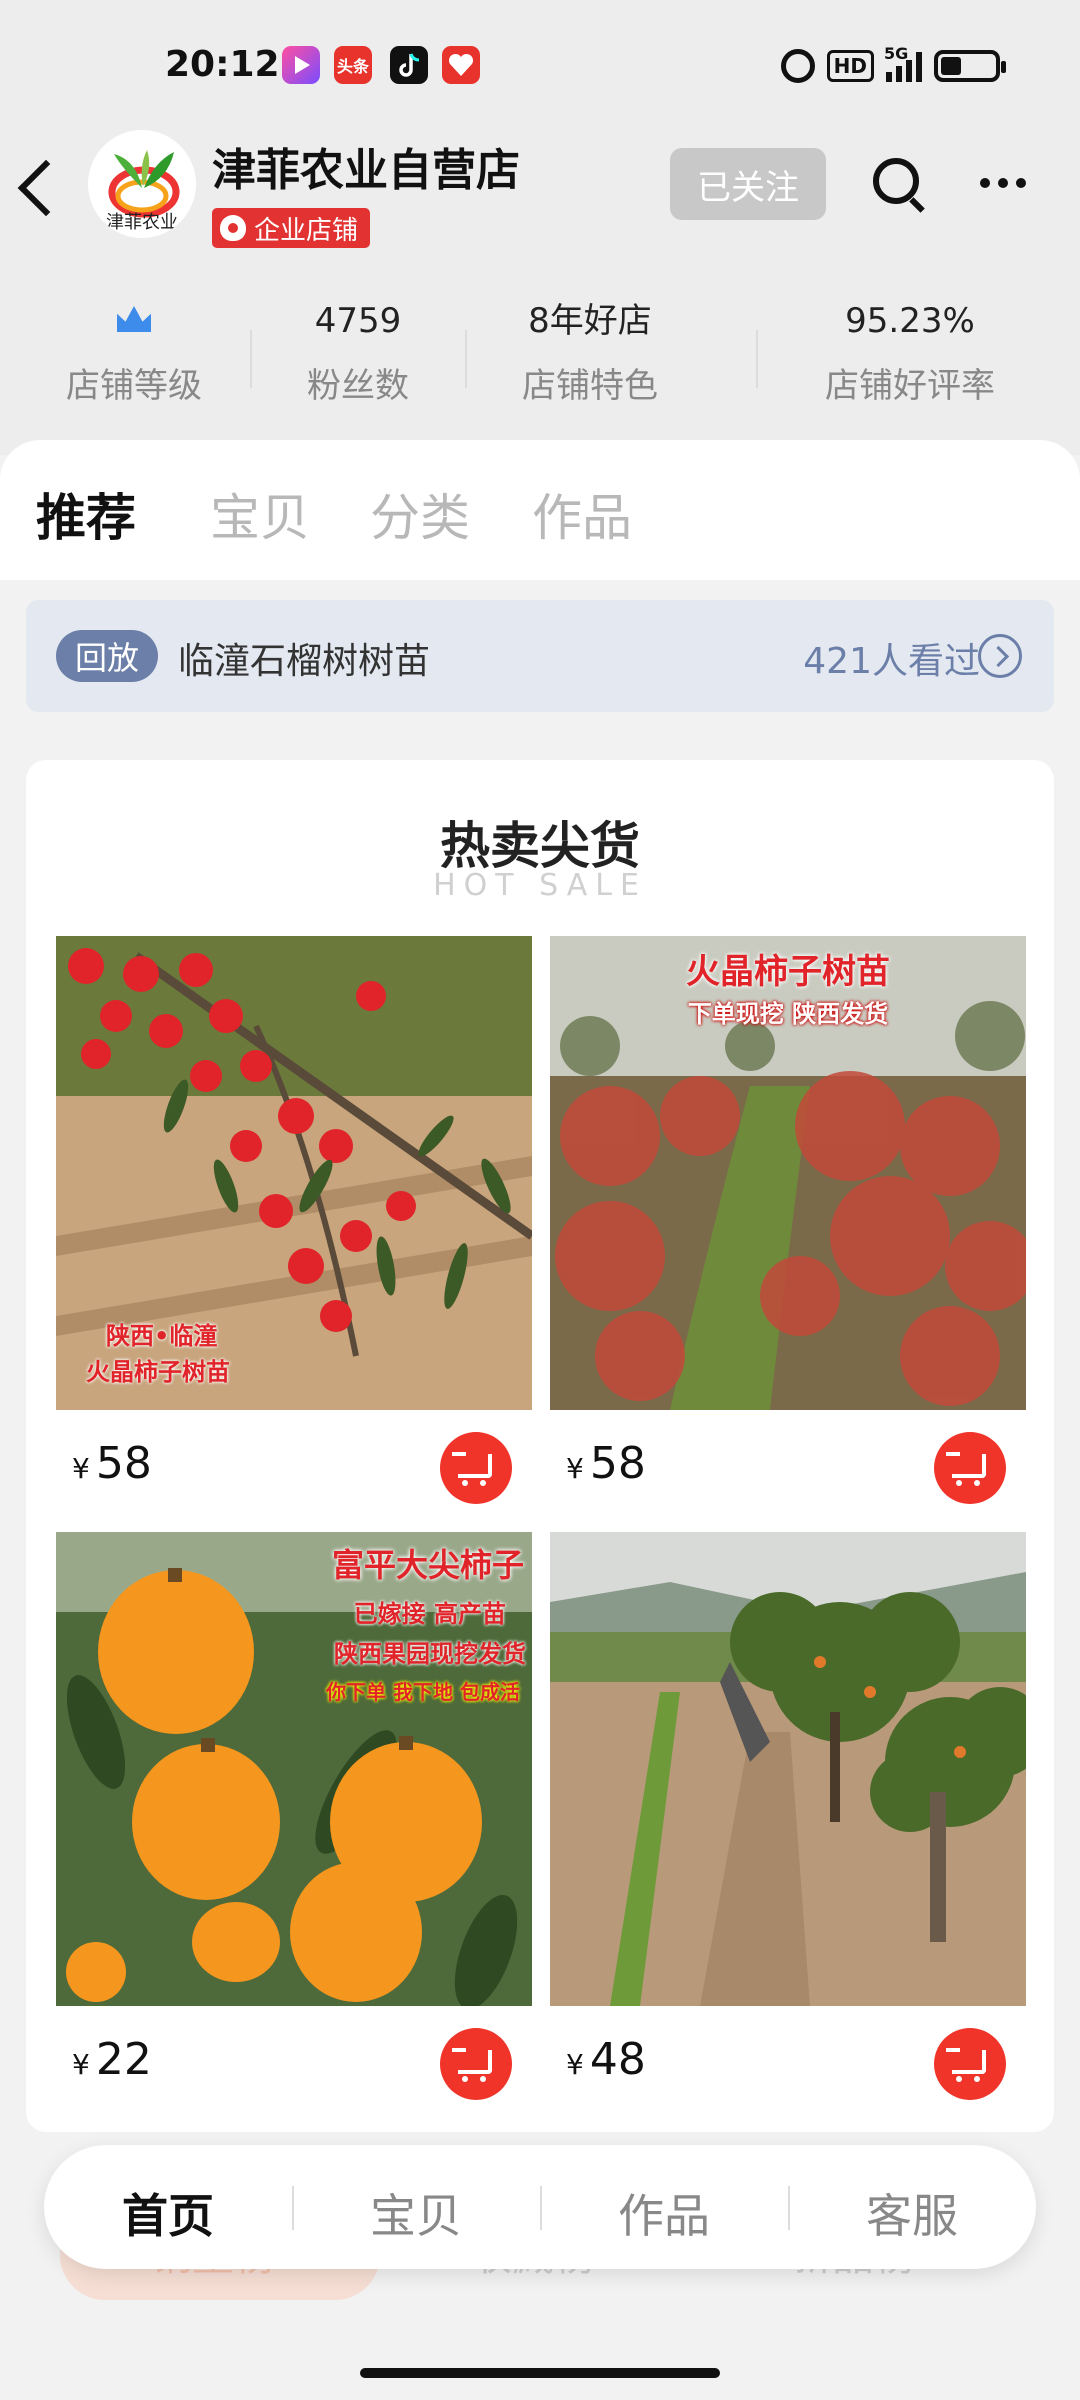  What do you see at coordinates (970, 66) in the screenshot?
I see `battery-icon` at bounding box center [970, 66].